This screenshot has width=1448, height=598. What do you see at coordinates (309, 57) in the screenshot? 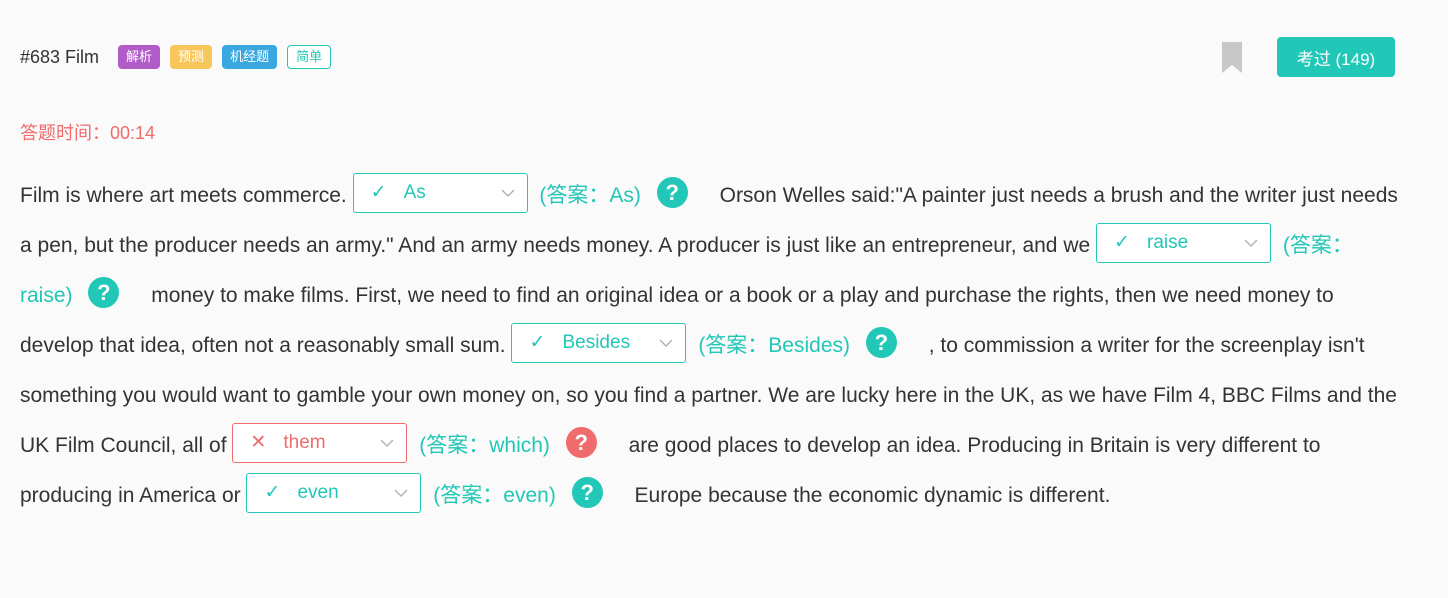
I see `tag-difficulty: 简单` at bounding box center [309, 57].